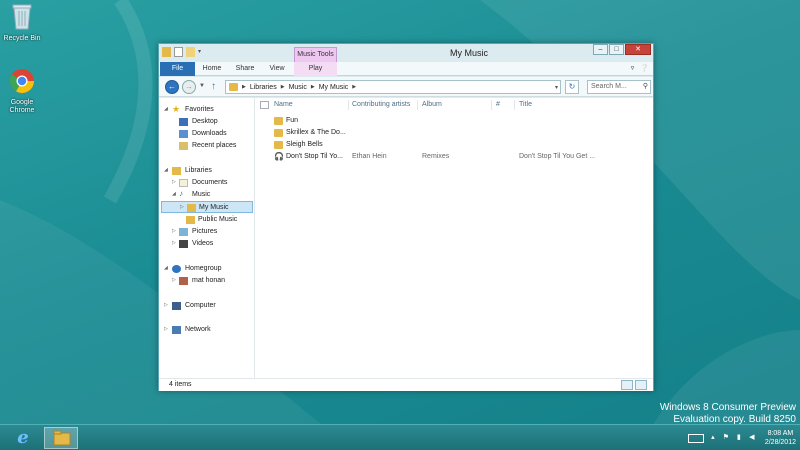  Describe the element at coordinates (207, 133) in the screenshot. I see `nav-downloads: Downloads` at that location.